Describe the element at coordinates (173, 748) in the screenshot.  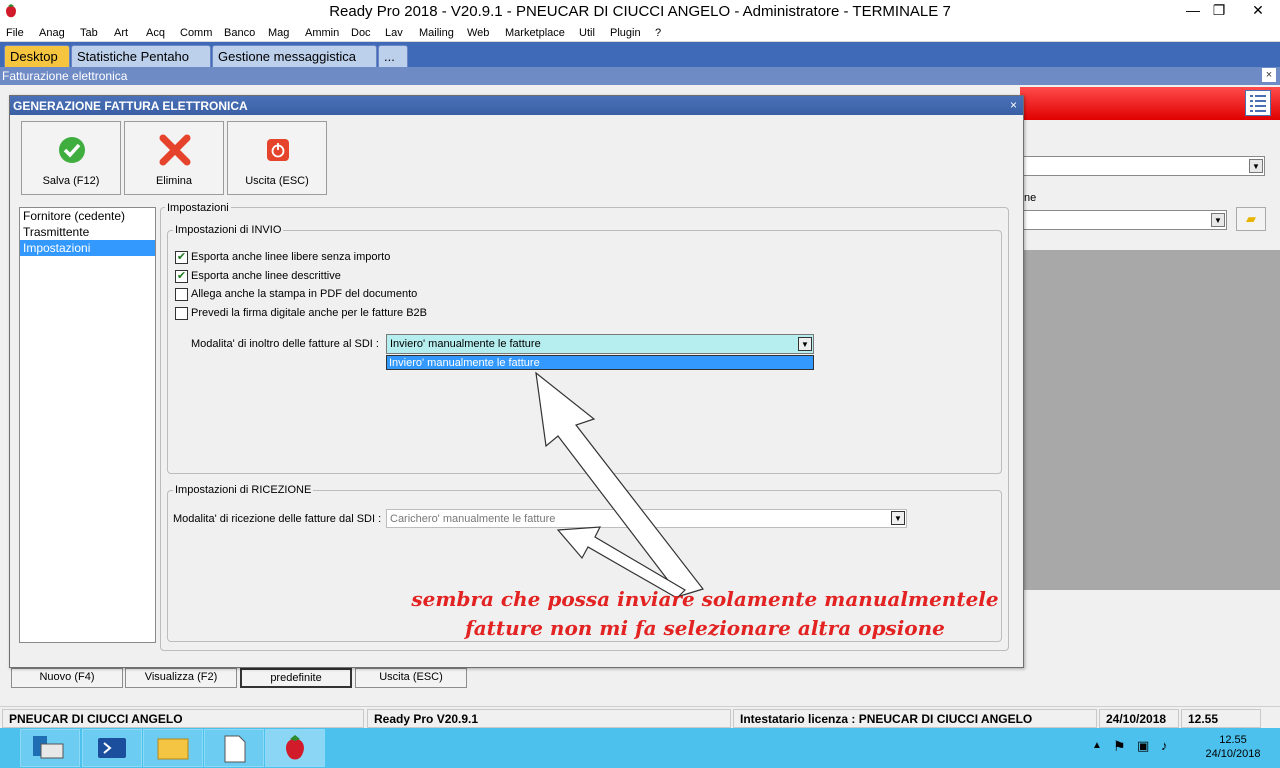
I see `file-explorer-icon` at that location.